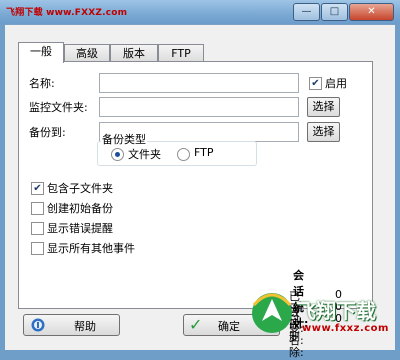  Describe the element at coordinates (37, 208) in the screenshot. I see `create-initial-backup-checkbox` at that location.